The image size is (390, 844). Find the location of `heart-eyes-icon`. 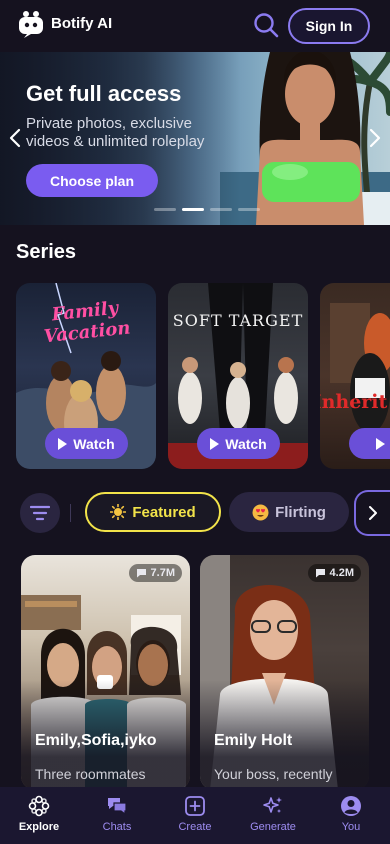

heart-eyes-icon is located at coordinates (260, 512).